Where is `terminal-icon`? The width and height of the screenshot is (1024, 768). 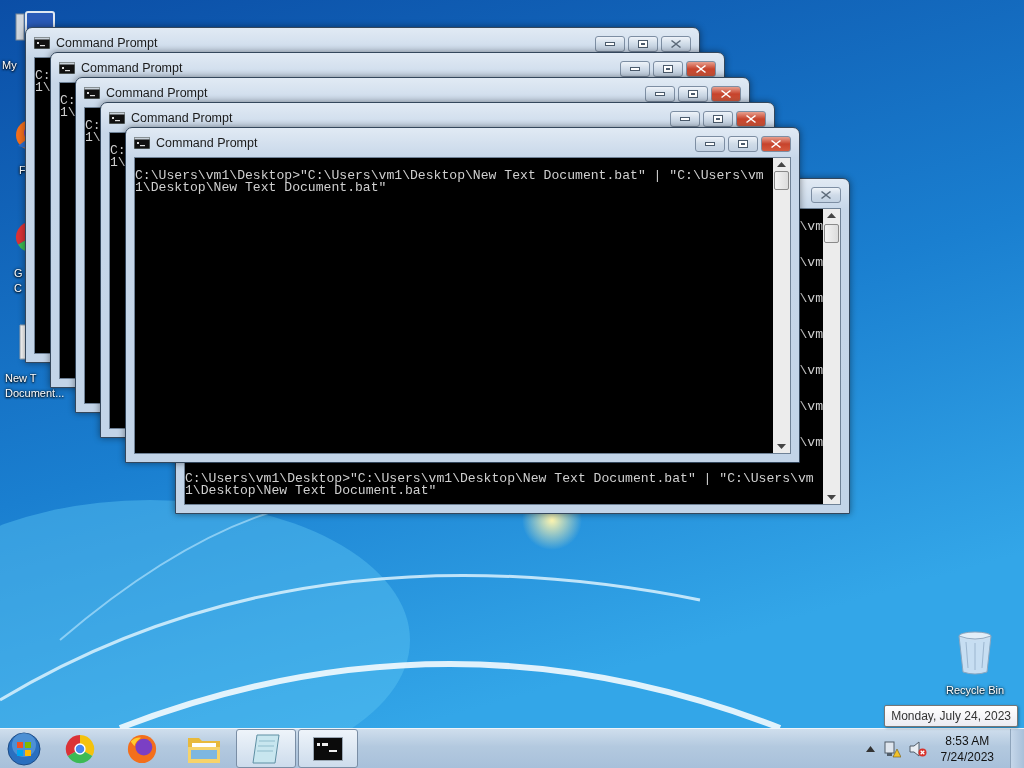
terminal-icon is located at coordinates (328, 748).